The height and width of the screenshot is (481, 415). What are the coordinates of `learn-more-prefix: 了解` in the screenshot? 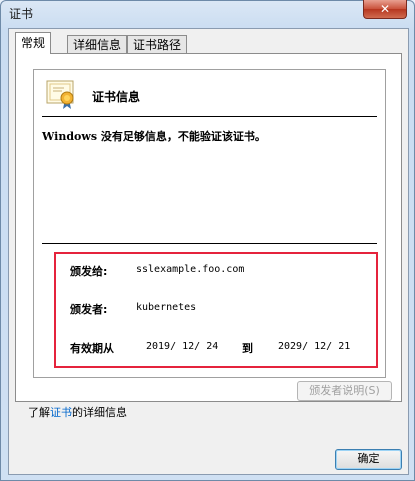 It's located at (39, 412).